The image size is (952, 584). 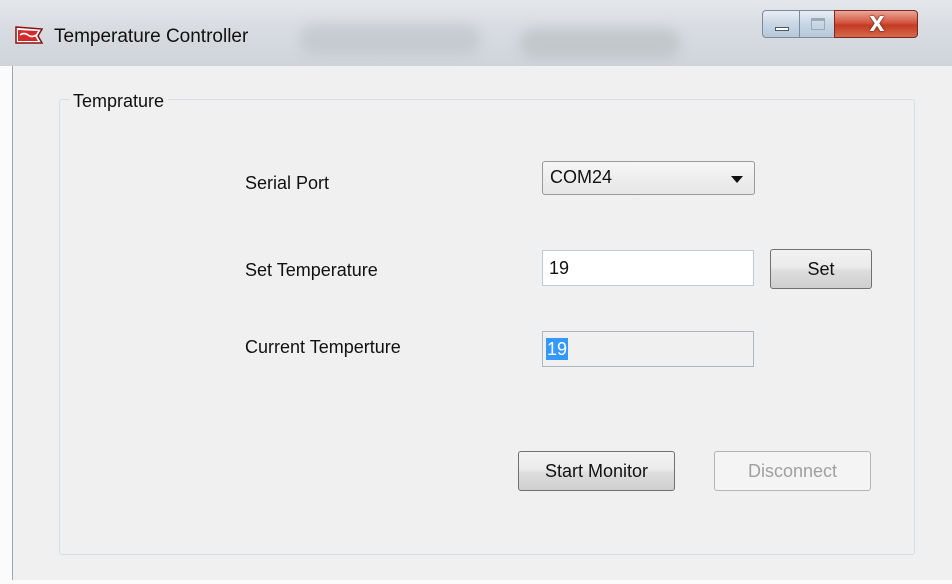 I want to click on close-button: X, so click(x=876, y=24).